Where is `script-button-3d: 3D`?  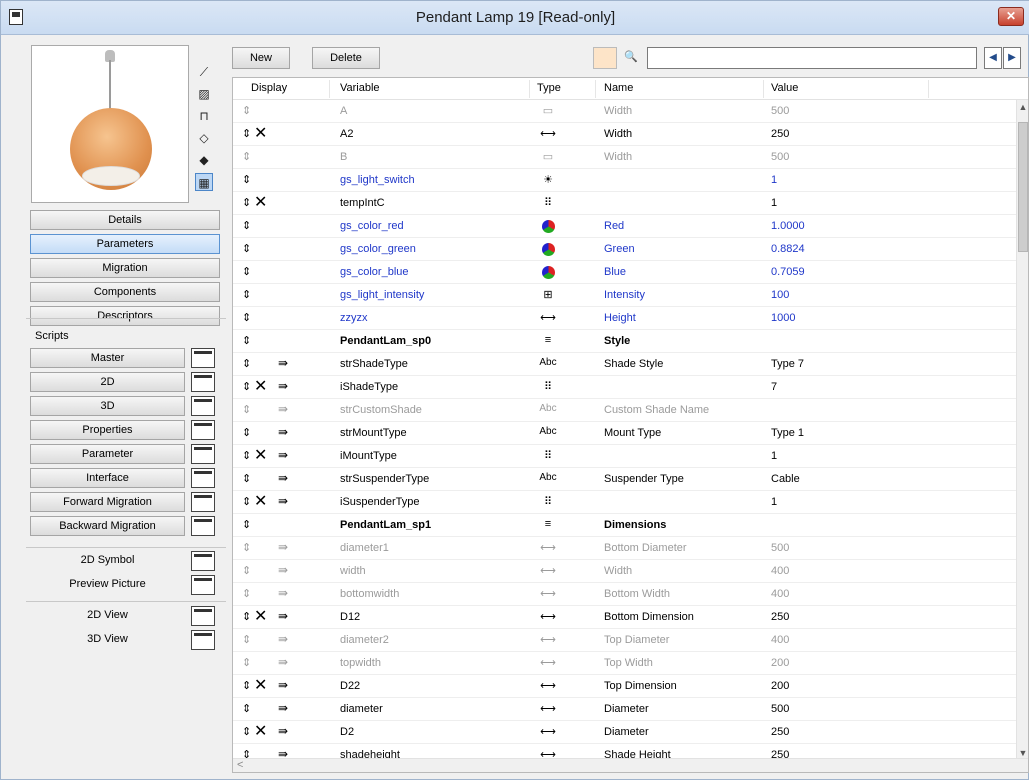
script-button-3d: 3D is located at coordinates (107, 406).